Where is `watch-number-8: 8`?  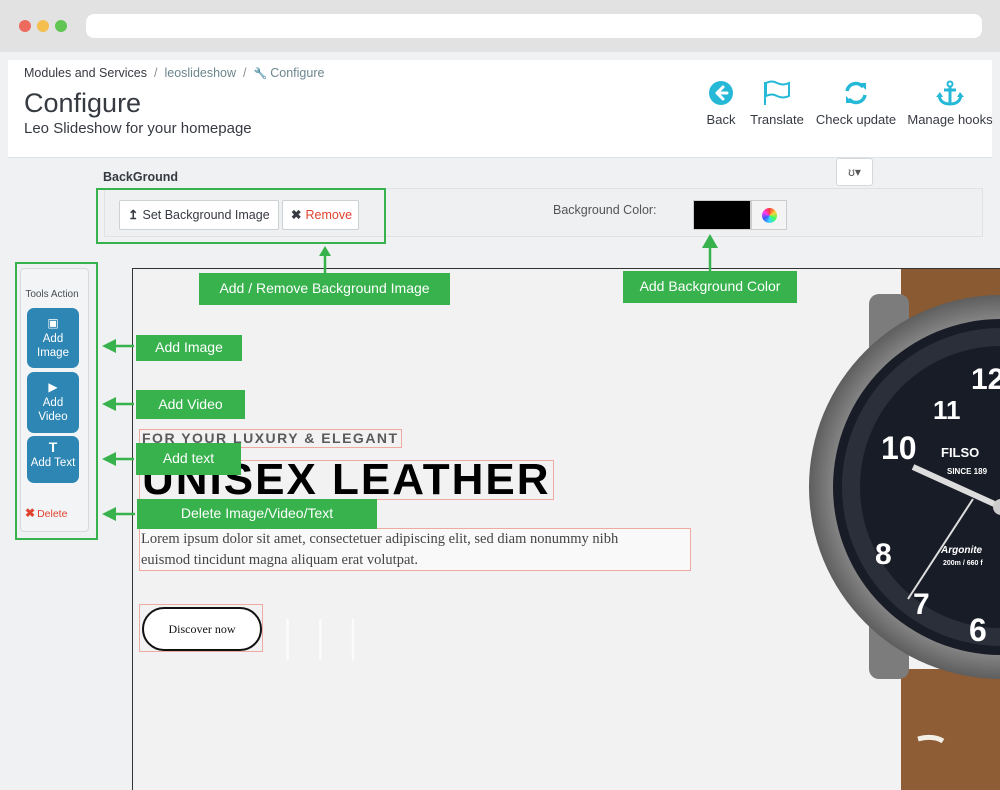 watch-number-8: 8 is located at coordinates (883, 554).